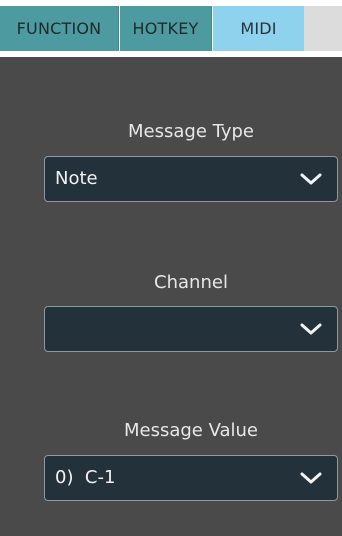  Describe the element at coordinates (166, 28) in the screenshot. I see `tab-hotkey: HOTKEY` at that location.